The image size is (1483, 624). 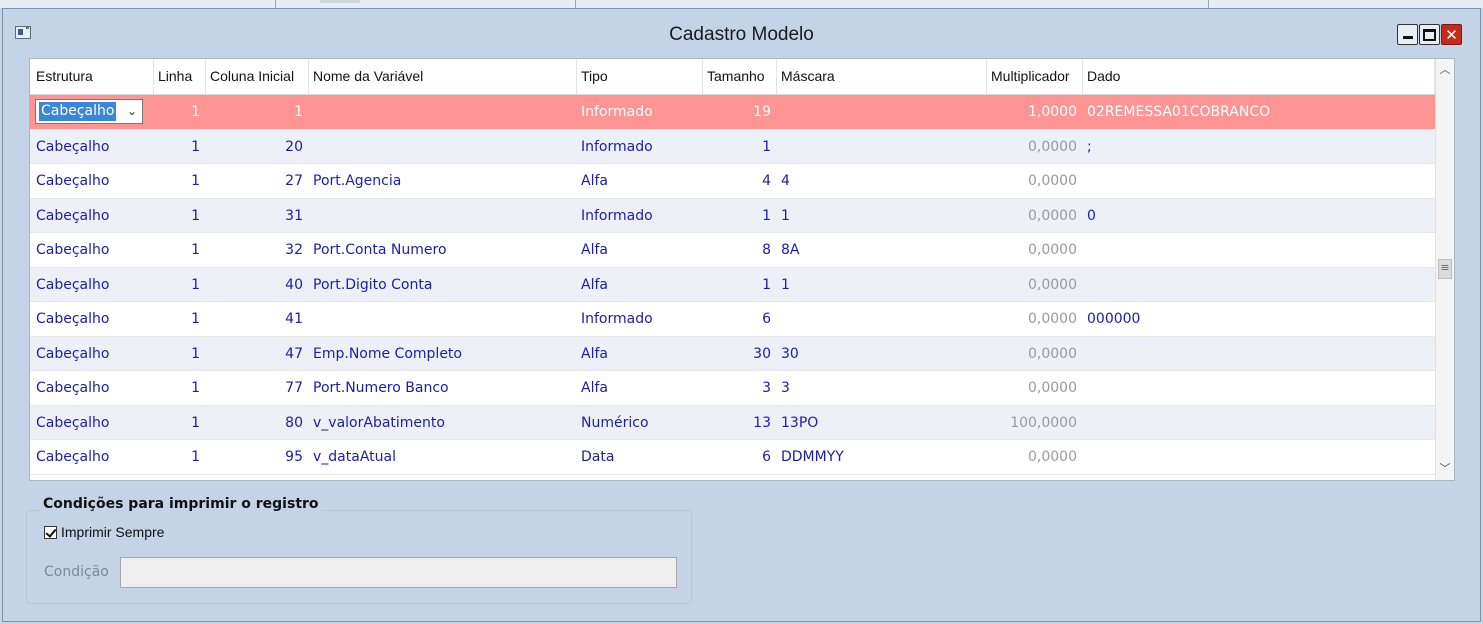 I want to click on cell-nome-variavel: Emp.Nome Completo, so click(x=443, y=354).